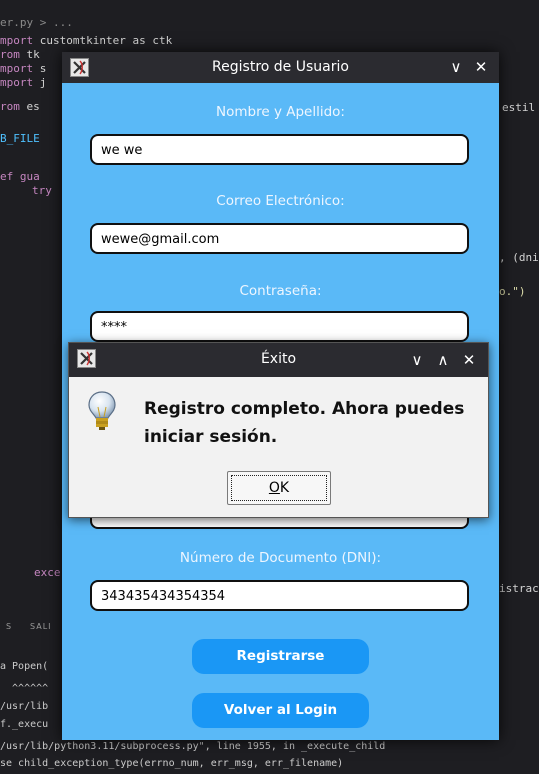  I want to click on panel-tab-output: SALI, so click(41, 626).